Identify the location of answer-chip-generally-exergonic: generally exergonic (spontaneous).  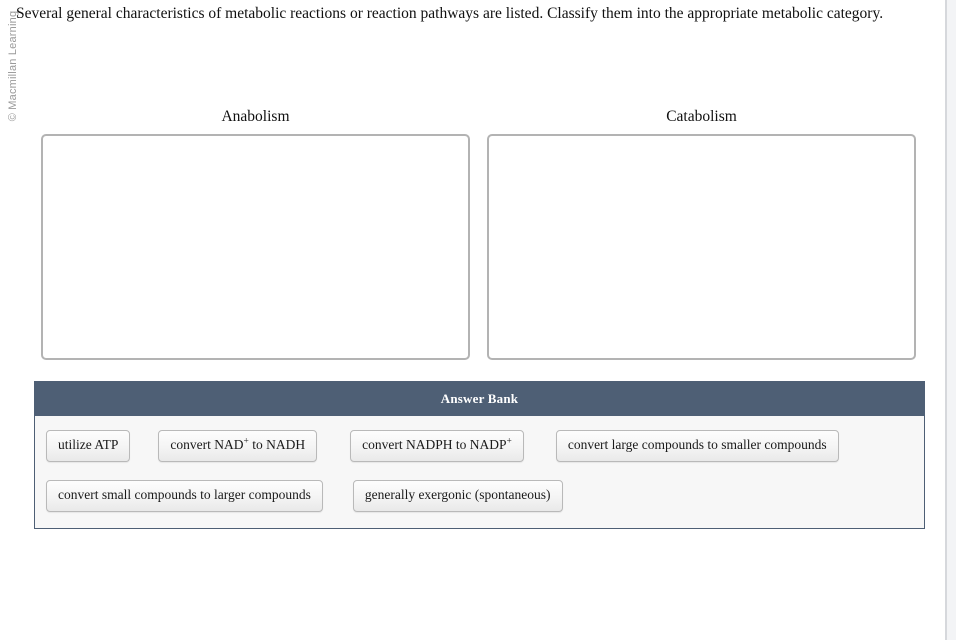
(457, 495).